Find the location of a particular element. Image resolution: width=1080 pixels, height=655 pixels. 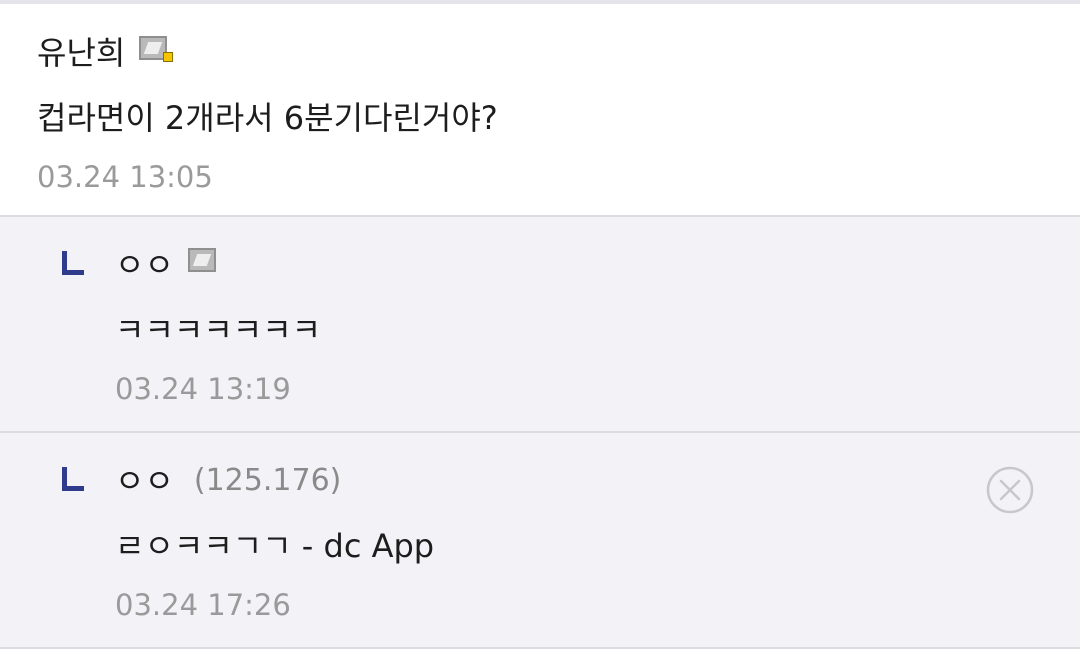

close-circle-icon is located at coordinates (1010, 490).